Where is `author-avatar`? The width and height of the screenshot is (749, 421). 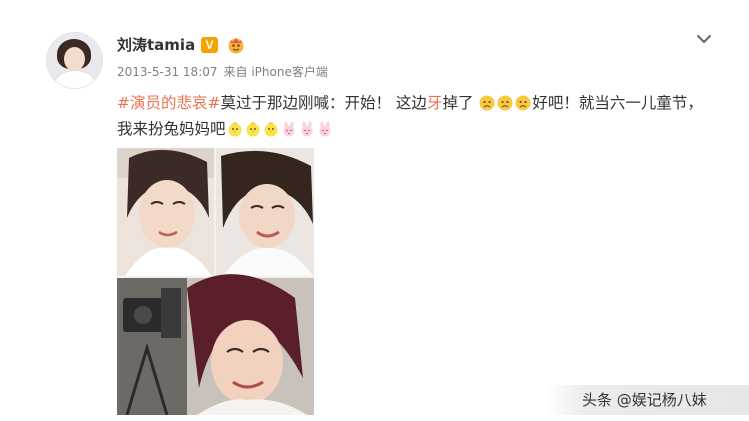 author-avatar is located at coordinates (74, 60).